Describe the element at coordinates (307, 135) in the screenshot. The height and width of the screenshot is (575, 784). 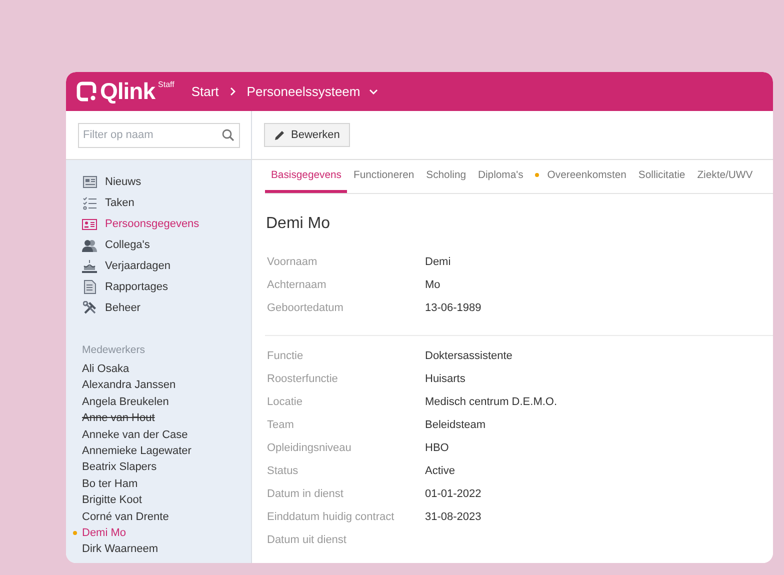
I see `edit-button: Bewerken` at that location.